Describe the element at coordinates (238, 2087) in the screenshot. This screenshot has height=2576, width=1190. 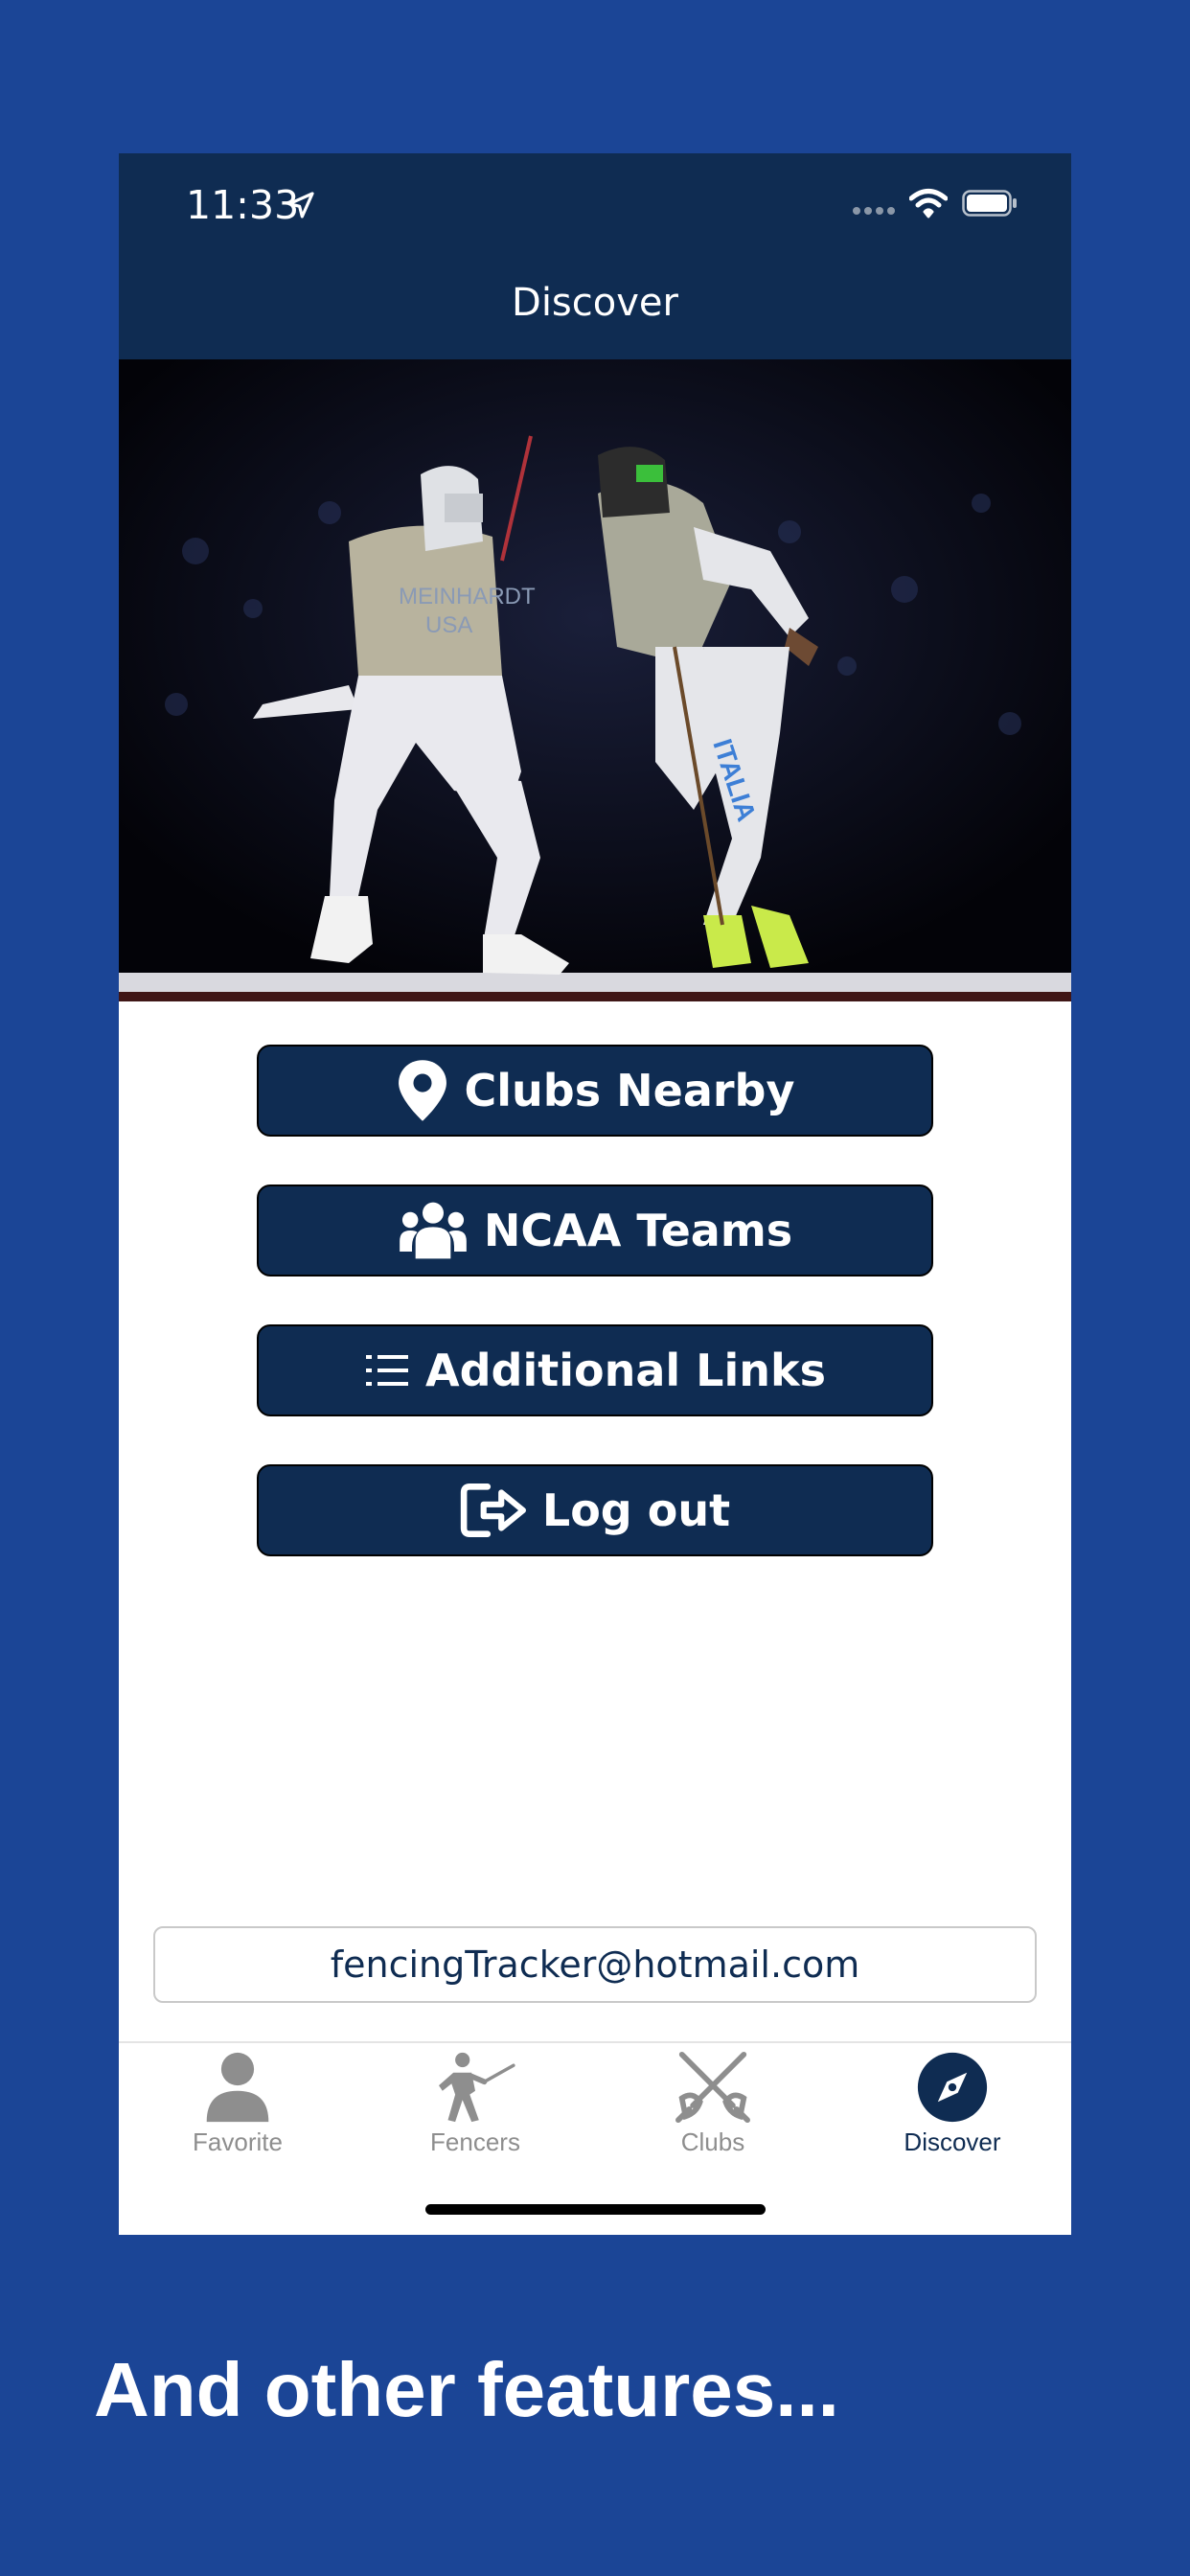
I see `person-icon` at that location.